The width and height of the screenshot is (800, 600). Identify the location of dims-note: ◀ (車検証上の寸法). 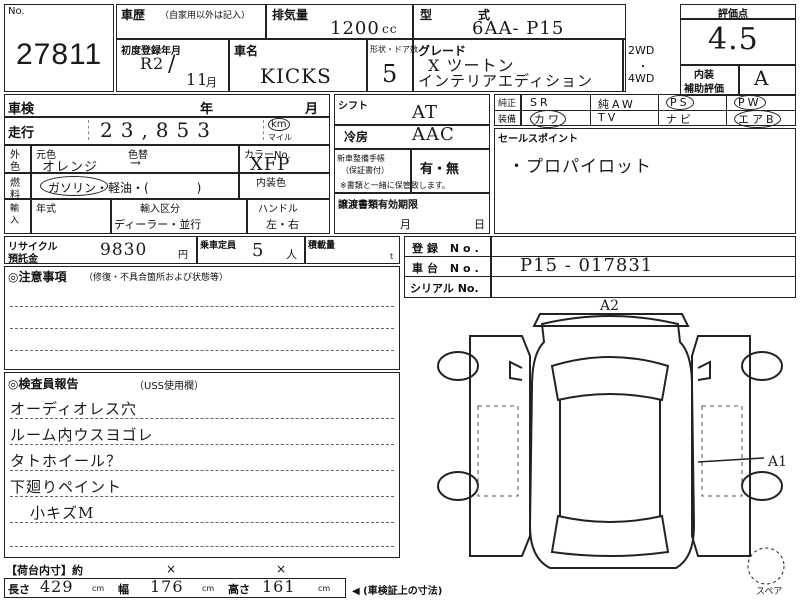
(397, 591).